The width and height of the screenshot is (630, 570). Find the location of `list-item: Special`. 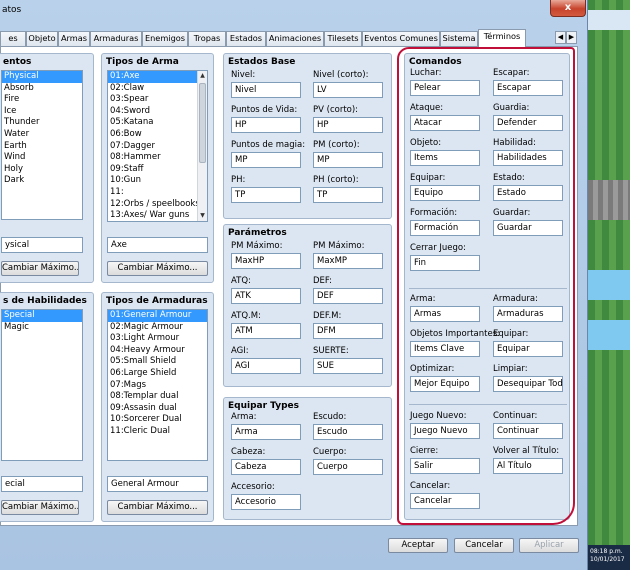

list-item: Special is located at coordinates (42, 316).